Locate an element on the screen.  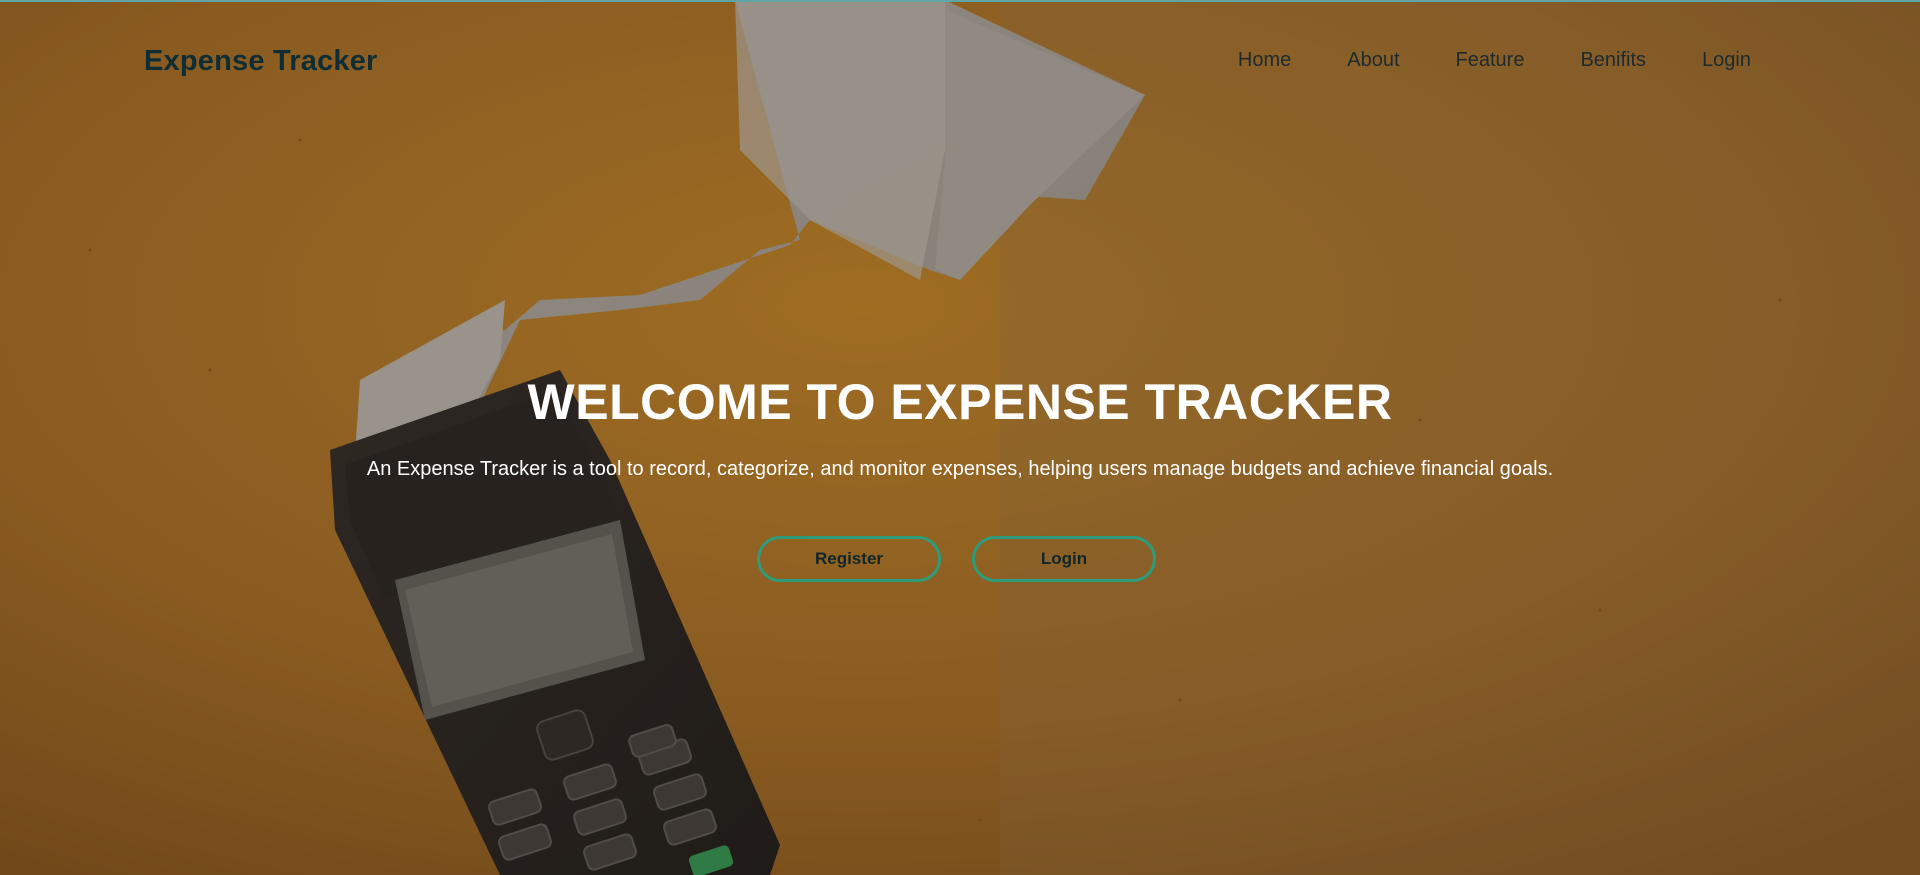
top-accent-line is located at coordinates (960, 1).